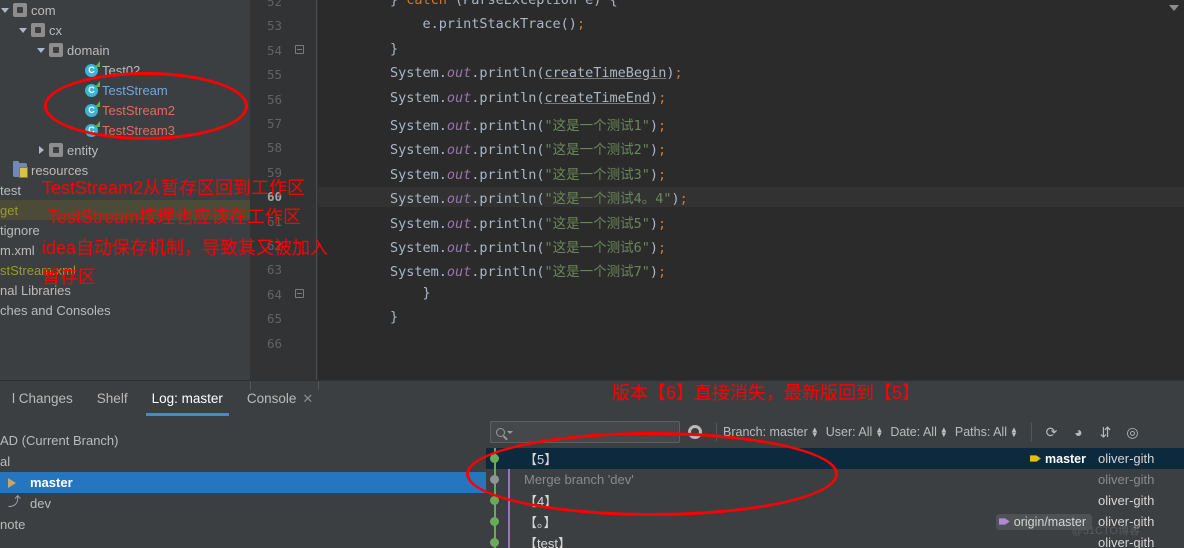 Image resolution: width=1184 pixels, height=548 pixels. Describe the element at coordinates (316, 190) in the screenshot. I see `gutter-separator` at that location.